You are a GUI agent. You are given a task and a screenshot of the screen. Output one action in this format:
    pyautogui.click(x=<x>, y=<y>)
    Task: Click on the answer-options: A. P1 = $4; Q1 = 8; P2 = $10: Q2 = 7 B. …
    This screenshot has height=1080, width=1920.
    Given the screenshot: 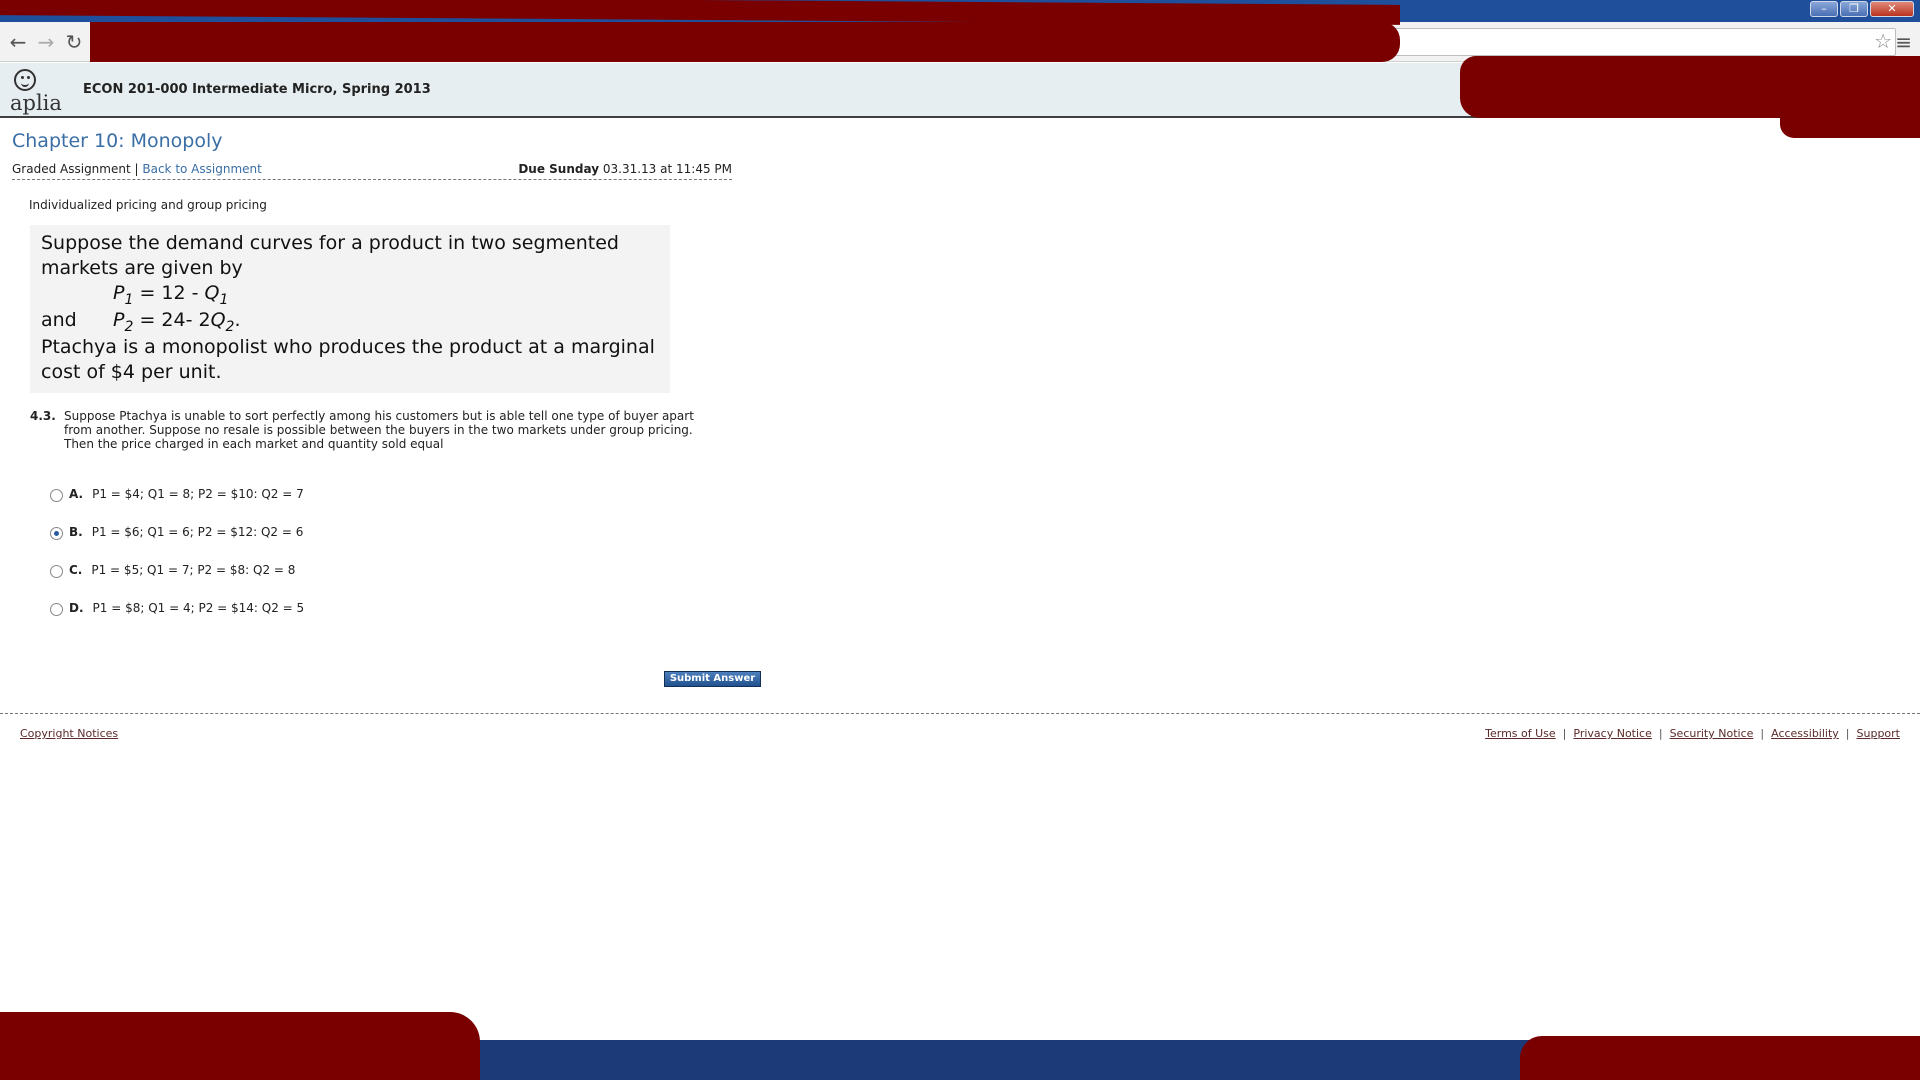 What is the action you would take?
    pyautogui.click(x=391, y=551)
    